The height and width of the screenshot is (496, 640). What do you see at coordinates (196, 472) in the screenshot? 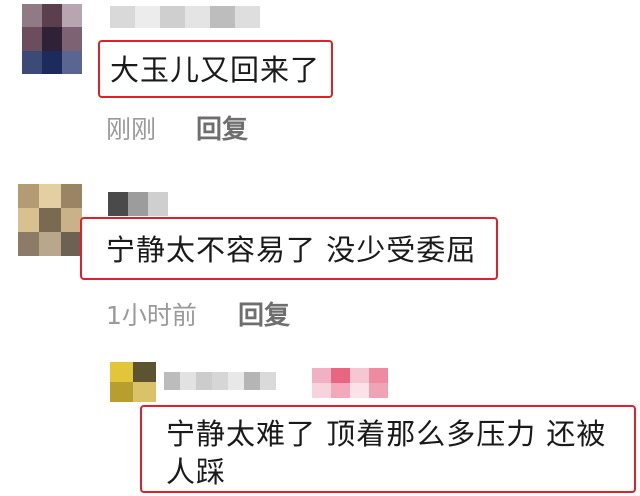
I see `reply-text-line: 人踩` at bounding box center [196, 472].